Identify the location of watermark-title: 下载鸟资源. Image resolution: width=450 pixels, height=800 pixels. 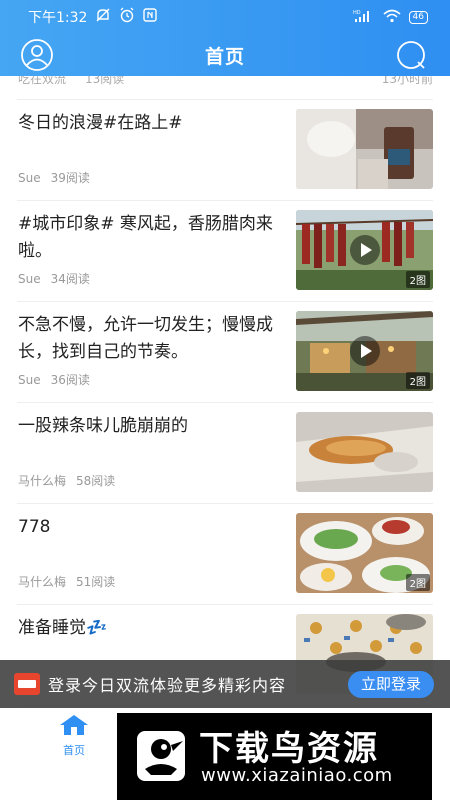
(289, 749).